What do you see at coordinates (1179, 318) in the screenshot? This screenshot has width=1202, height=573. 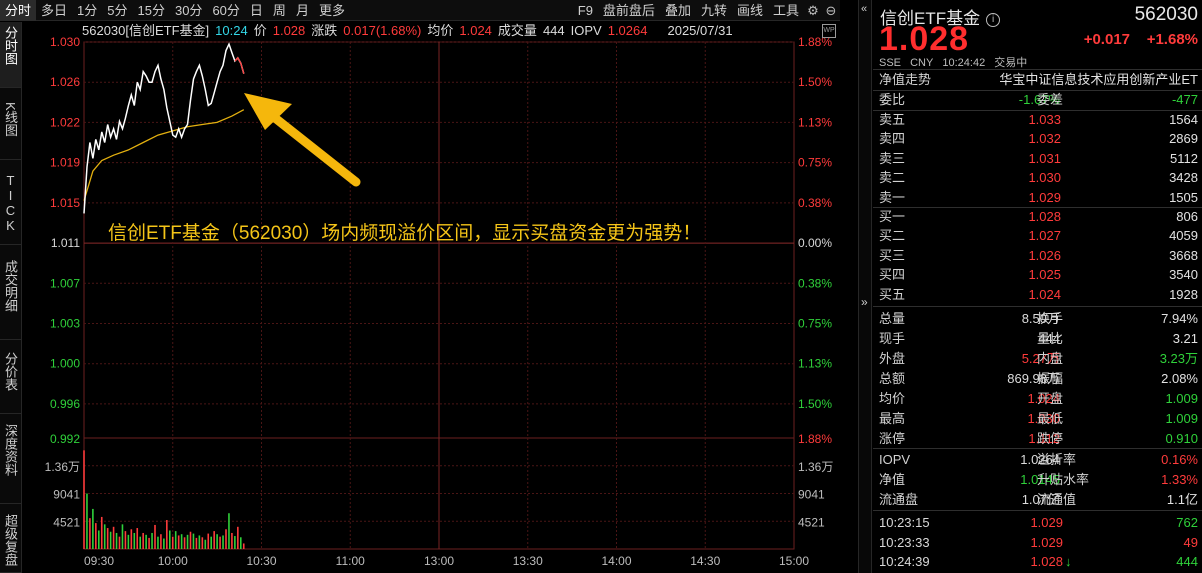 I see `stat-value: 7.94%` at bounding box center [1179, 318].